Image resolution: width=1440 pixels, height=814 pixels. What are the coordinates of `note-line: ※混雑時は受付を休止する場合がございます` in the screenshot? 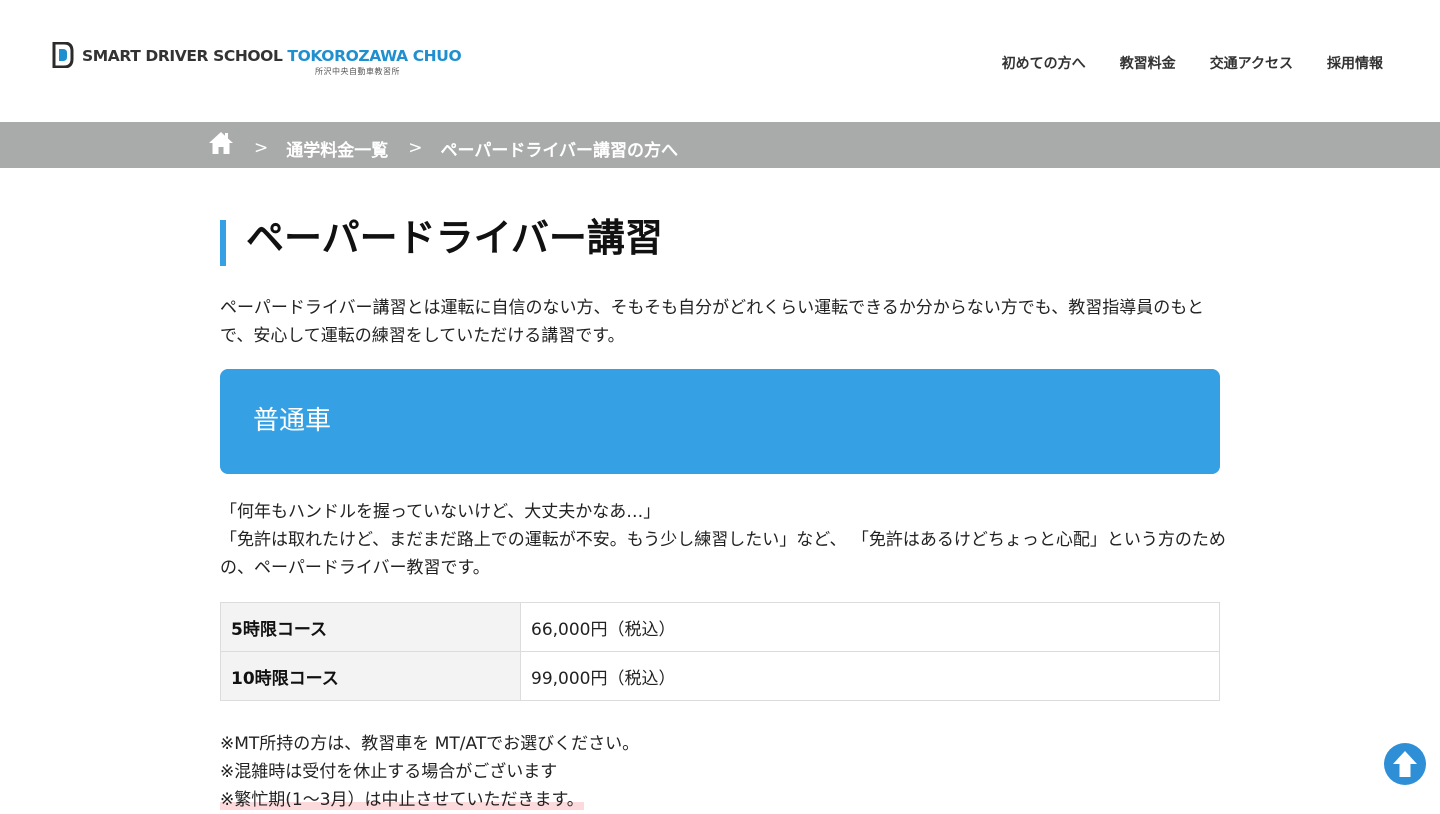 It's located at (389, 772).